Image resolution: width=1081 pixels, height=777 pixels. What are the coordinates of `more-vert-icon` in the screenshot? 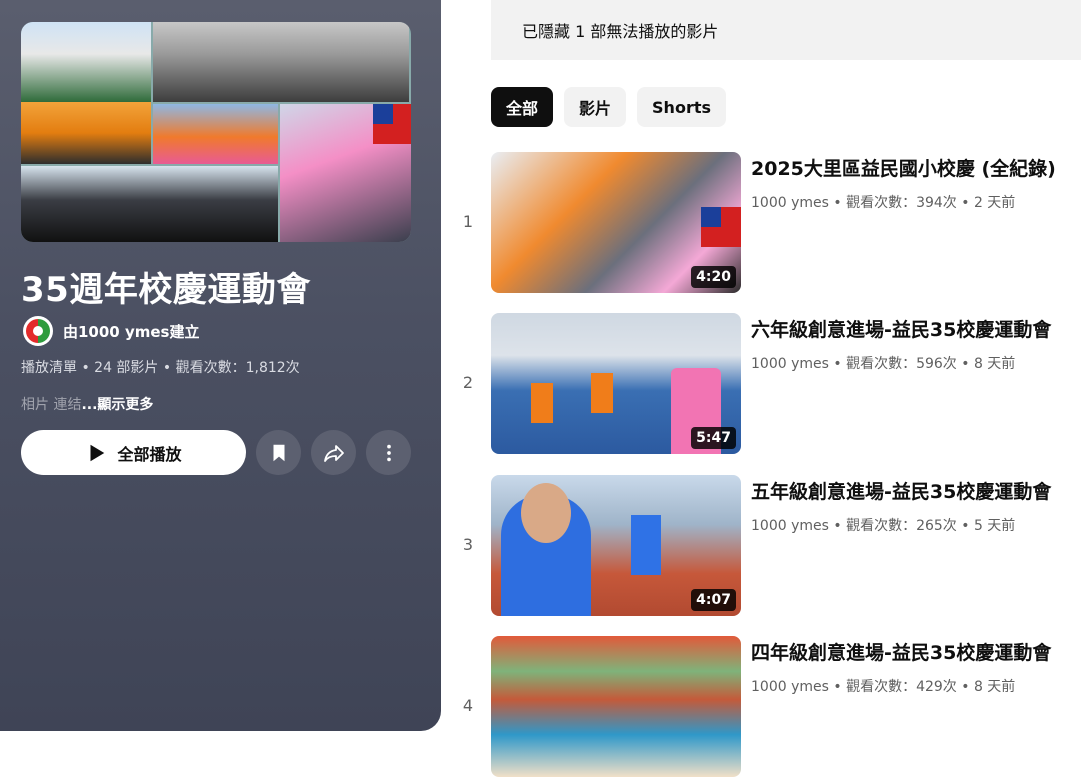 It's located at (388, 452).